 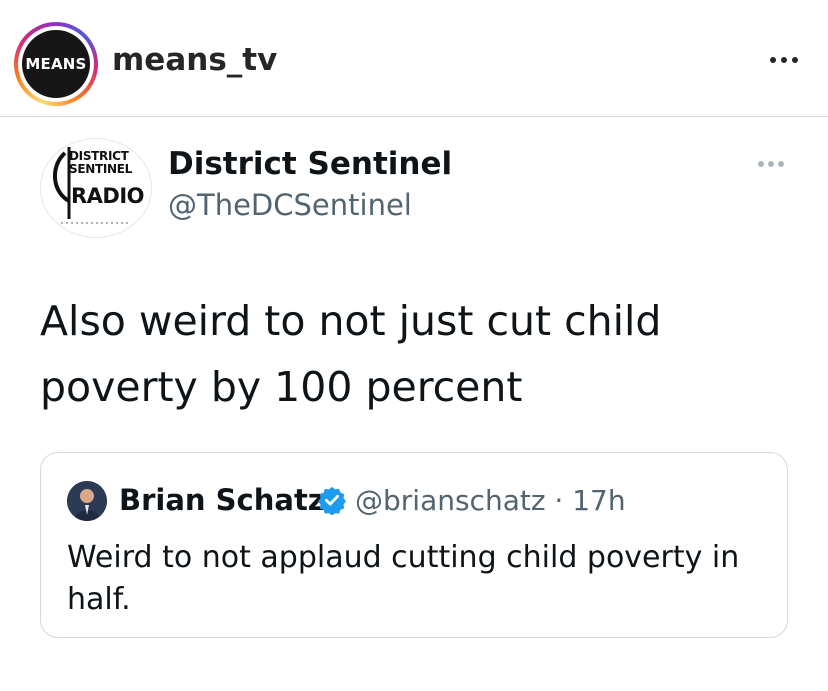 I want to click on quoted-author-name: Brian Schatz, so click(x=222, y=500).